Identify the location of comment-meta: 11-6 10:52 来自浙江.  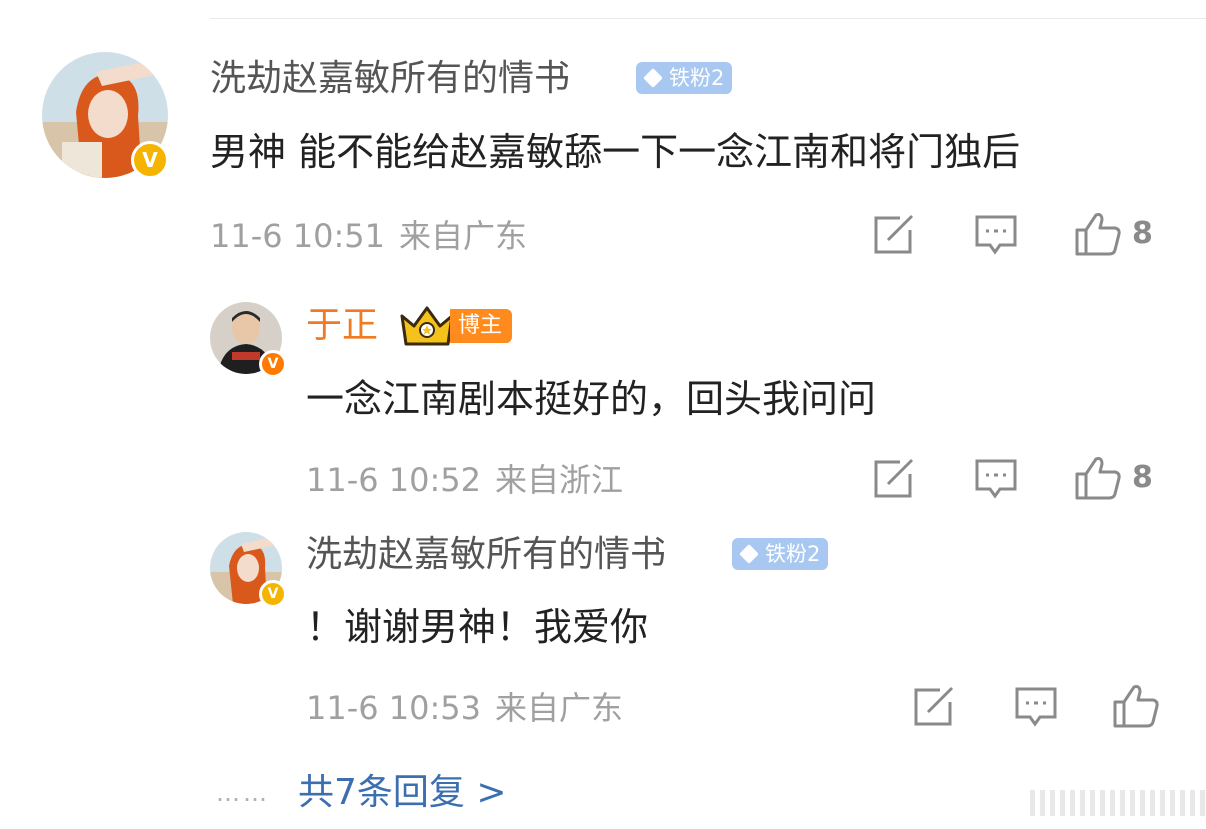
(464, 480).